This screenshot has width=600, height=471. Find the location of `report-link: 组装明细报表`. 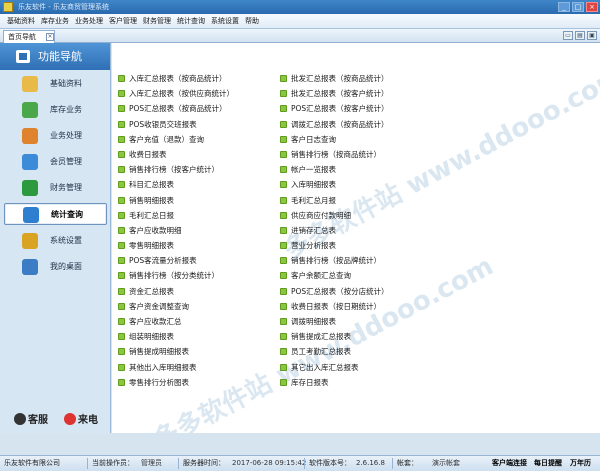

report-link: 组装明细报表 is located at coordinates (175, 336).